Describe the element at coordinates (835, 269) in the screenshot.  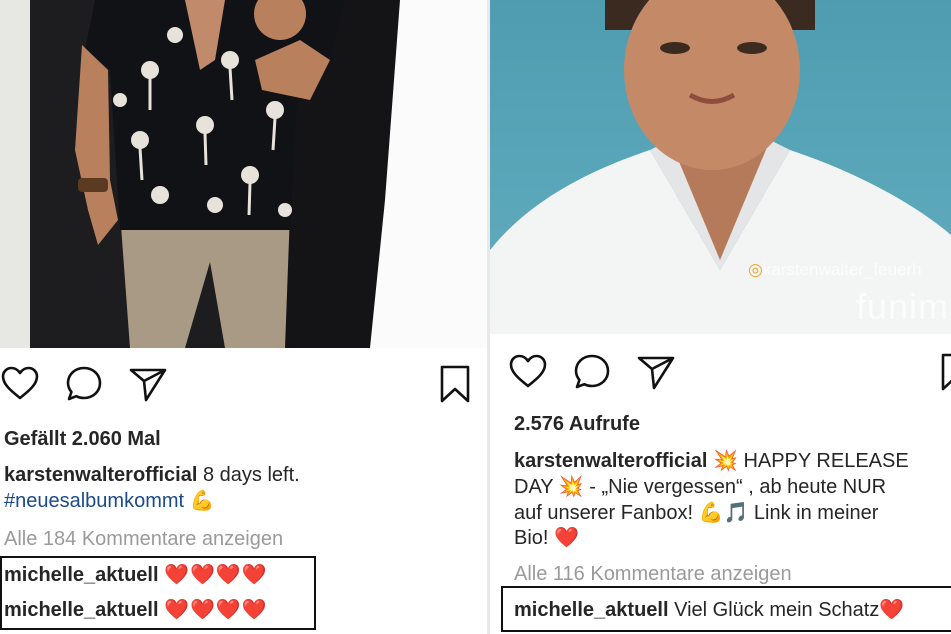
I see `watermark-handle: ◎karstenwalter_feuerh` at that location.